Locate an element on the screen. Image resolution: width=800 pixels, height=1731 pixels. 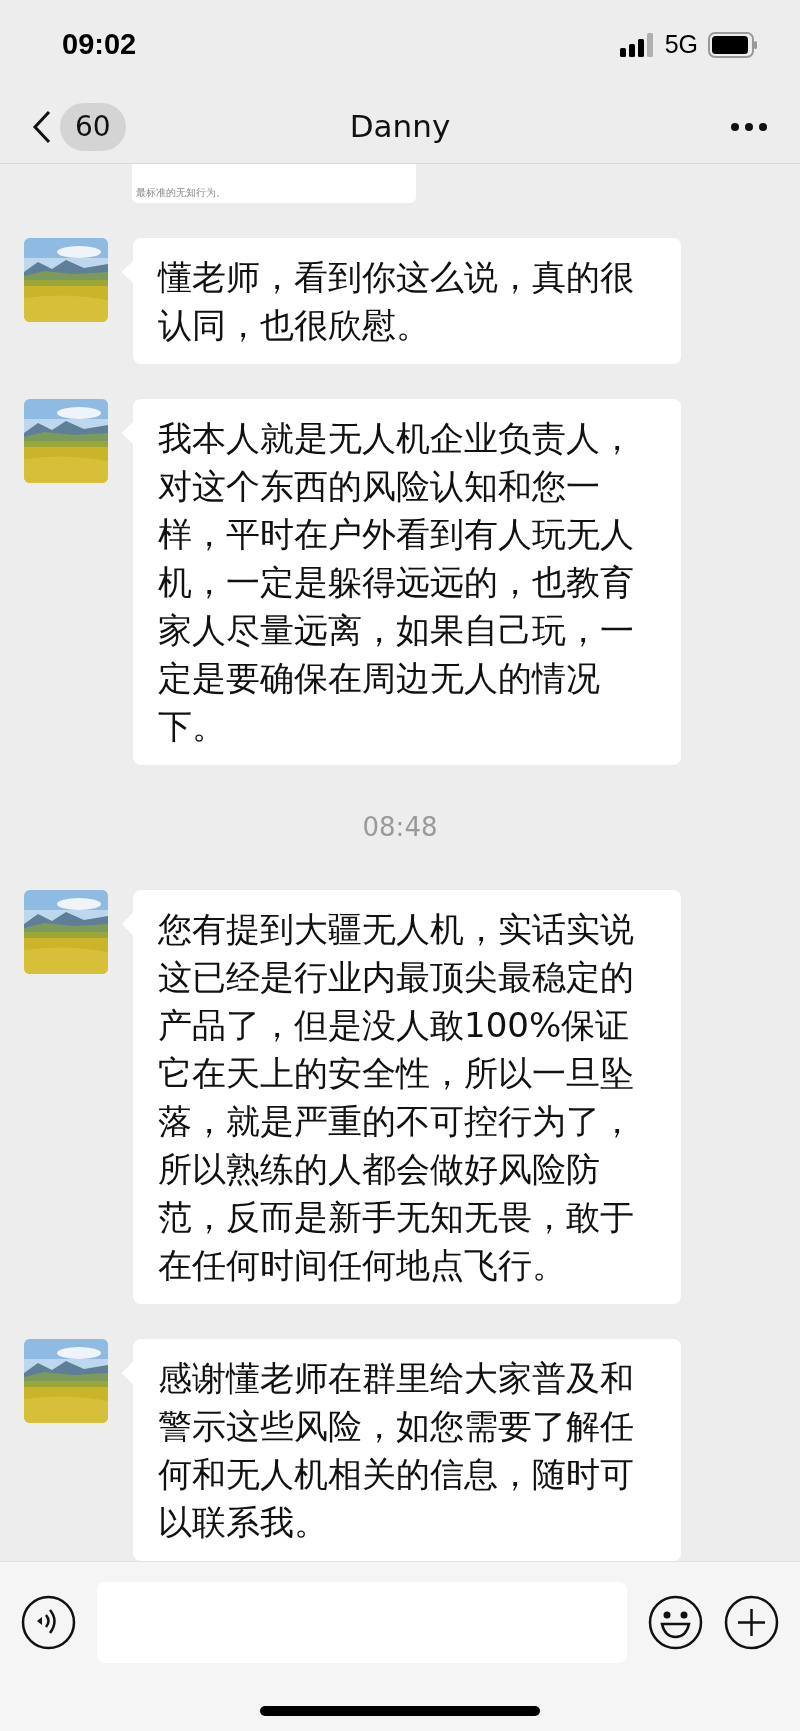
battery-icon is located at coordinates (733, 44).